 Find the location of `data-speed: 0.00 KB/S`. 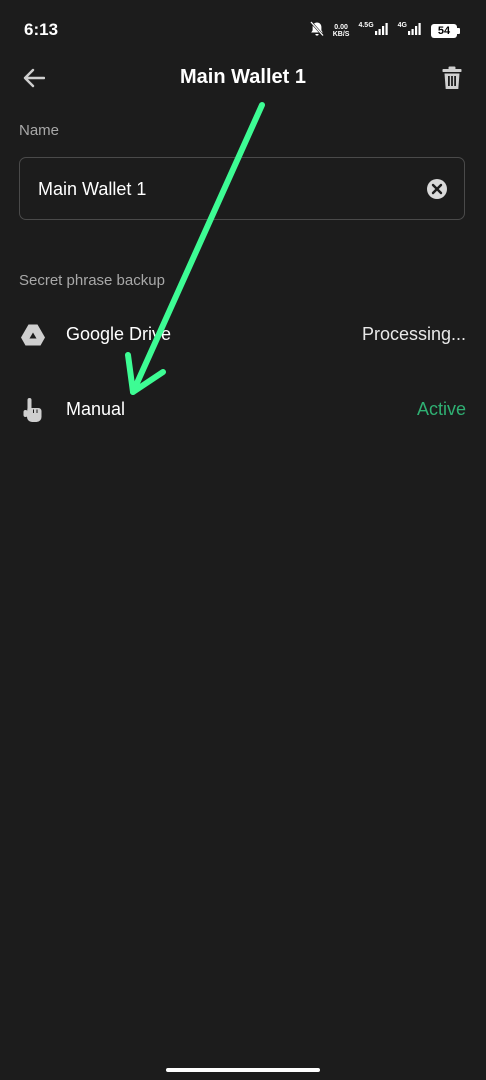

data-speed: 0.00 KB/S is located at coordinates (341, 31).